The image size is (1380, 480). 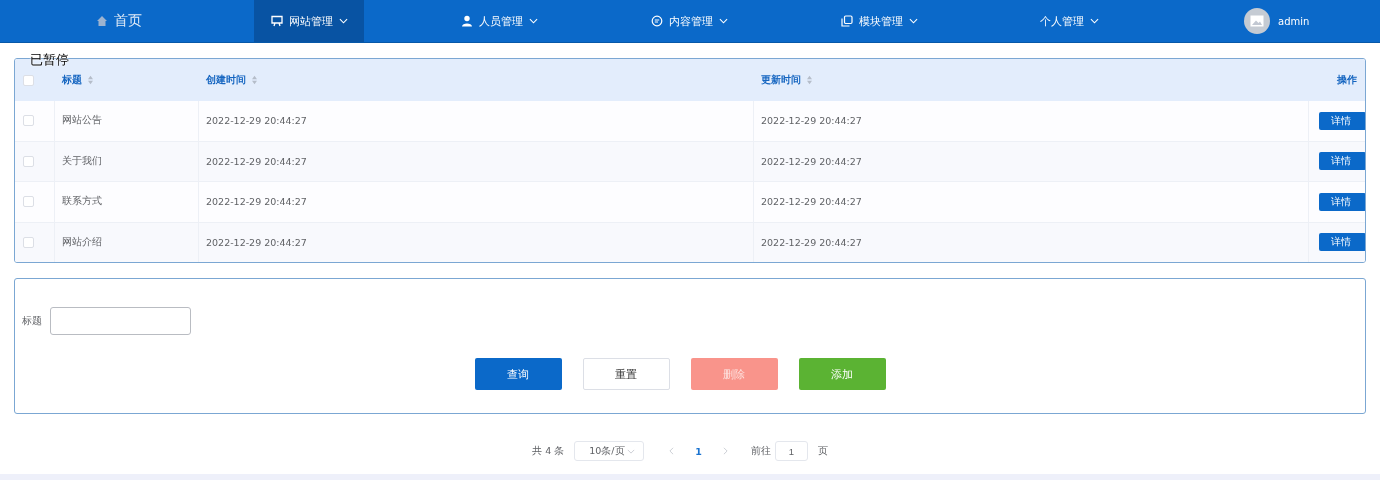 I want to click on nav-tab: 模块管理, so click(x=879, y=21).